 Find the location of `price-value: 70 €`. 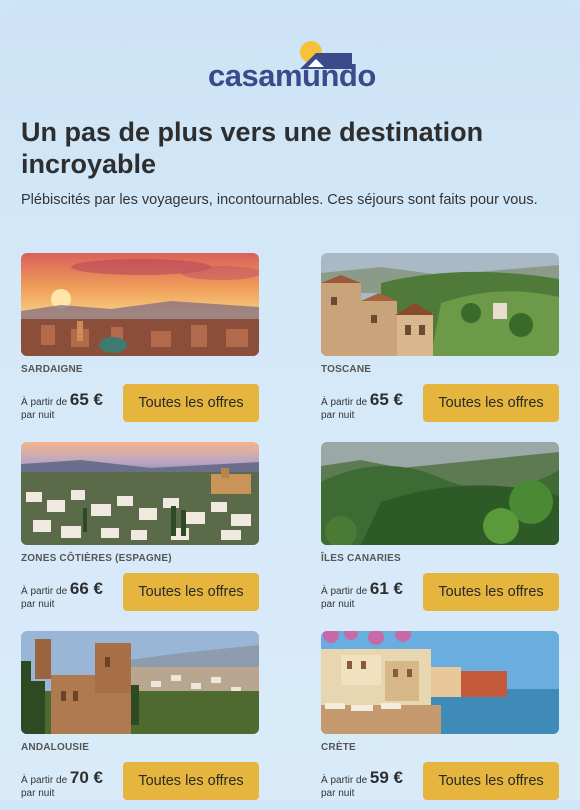

price-value: 70 € is located at coordinates (86, 777).